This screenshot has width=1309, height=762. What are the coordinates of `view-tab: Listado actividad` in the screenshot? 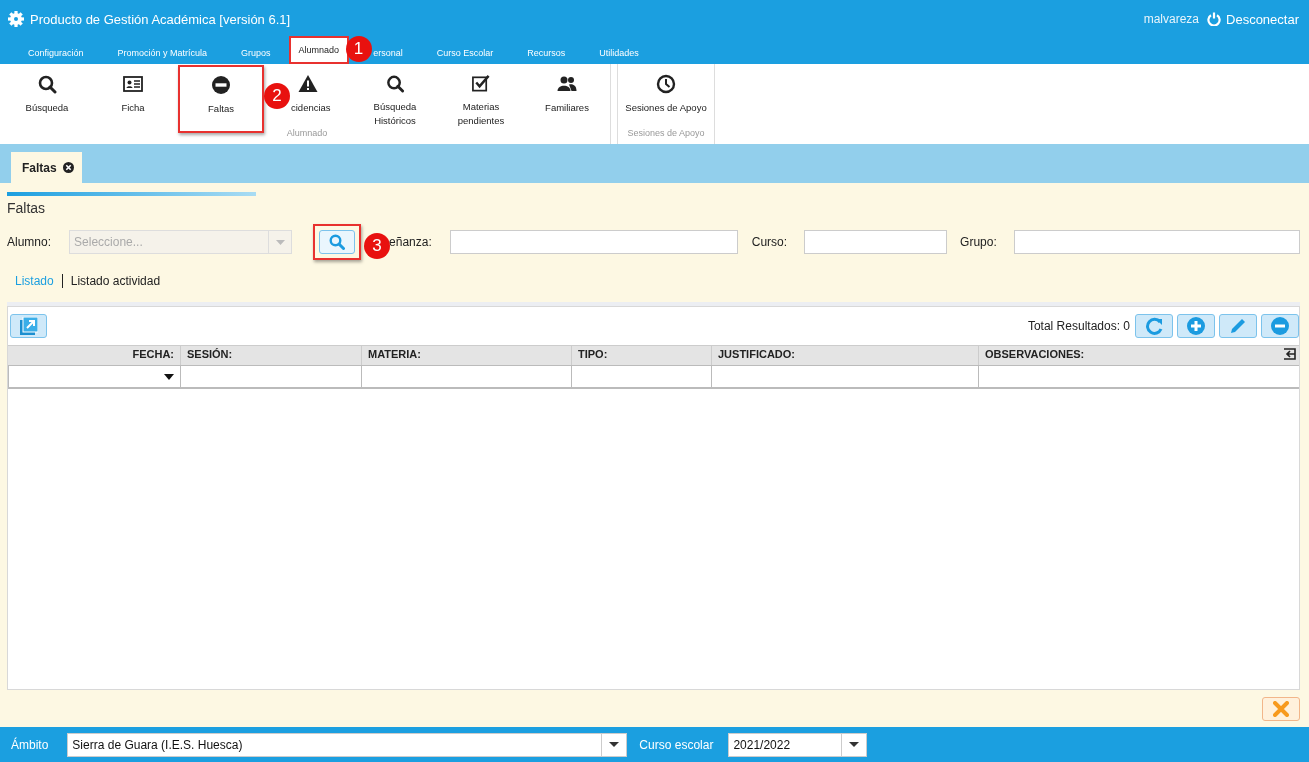 It's located at (115, 281).